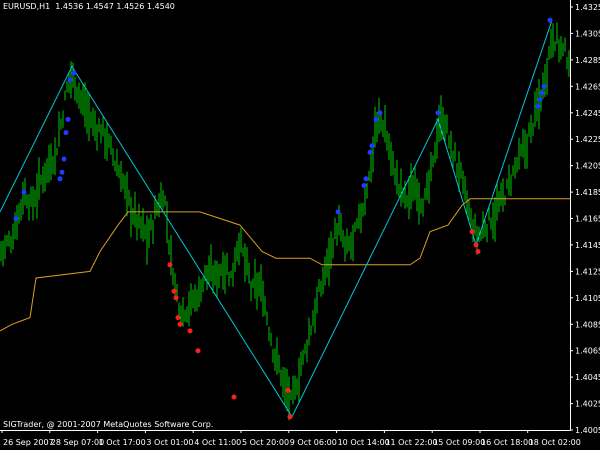 The width and height of the screenshot is (600, 450). I want to click on price-tick-label: 1.4245, so click(587, 113).